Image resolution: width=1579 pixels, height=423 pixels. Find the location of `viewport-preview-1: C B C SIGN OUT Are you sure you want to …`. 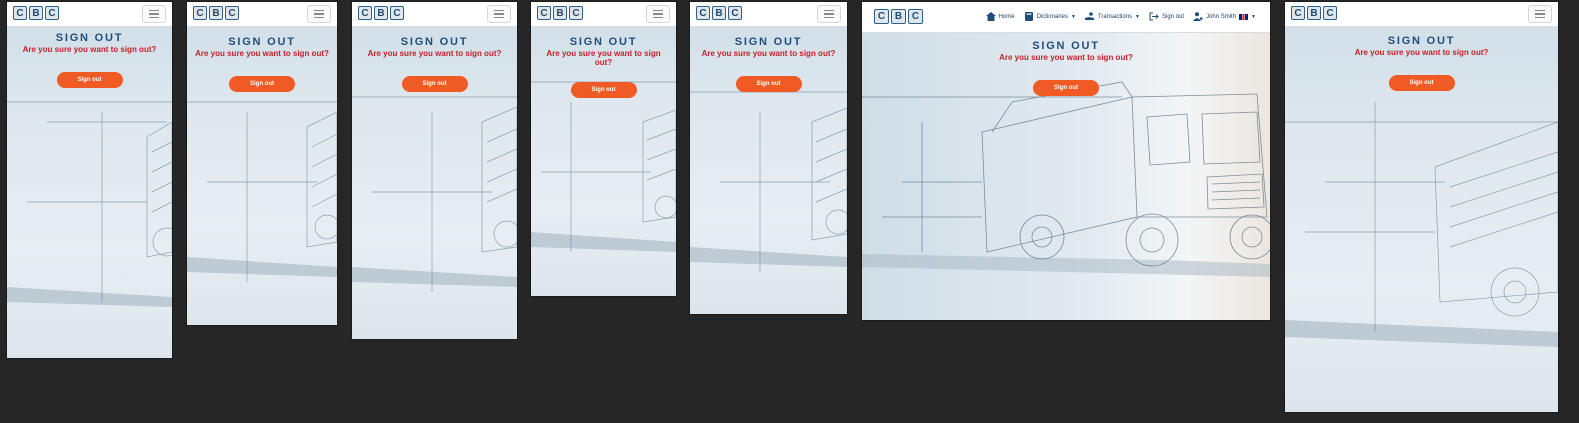

viewport-preview-1: C B C SIGN OUT Are you sure you want to … is located at coordinates (89, 180).